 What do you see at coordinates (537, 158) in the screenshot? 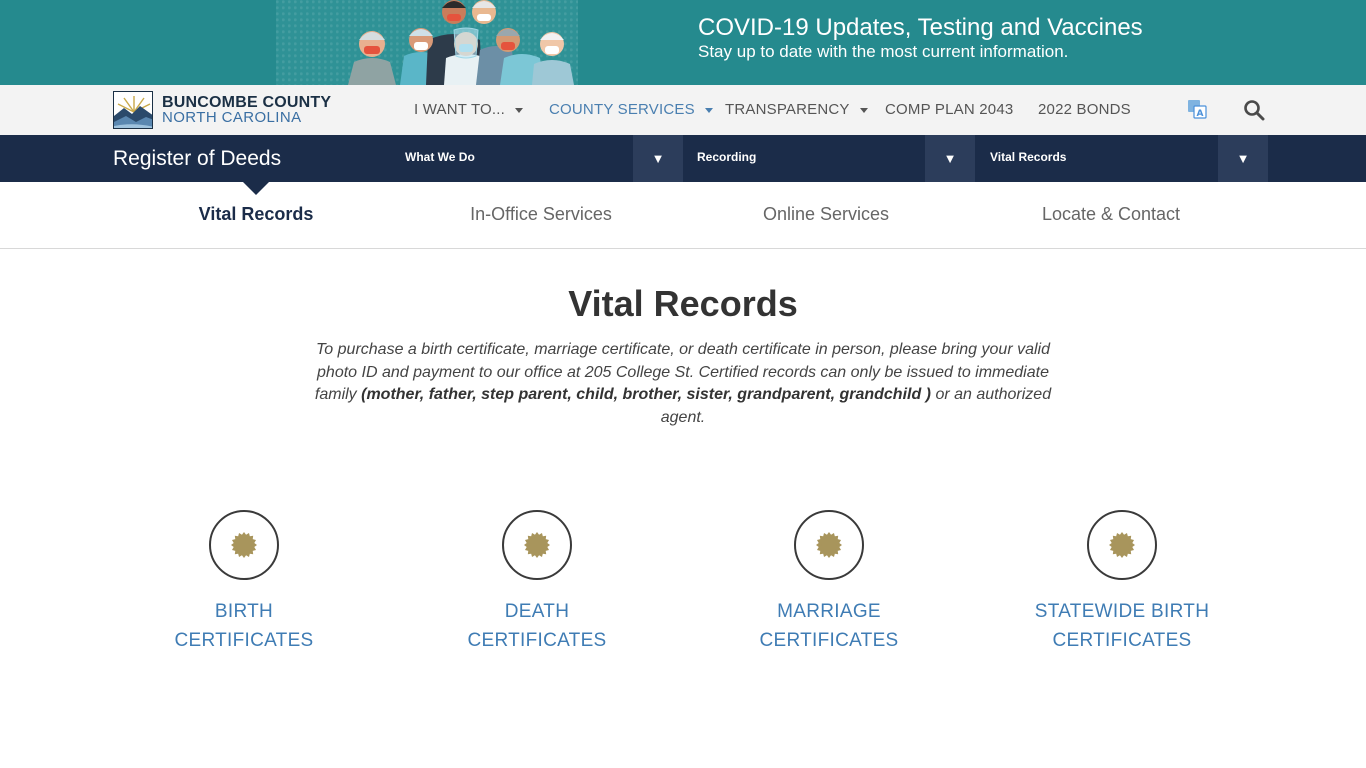
I see `what-we-do-select: What We Do ▼` at bounding box center [537, 158].